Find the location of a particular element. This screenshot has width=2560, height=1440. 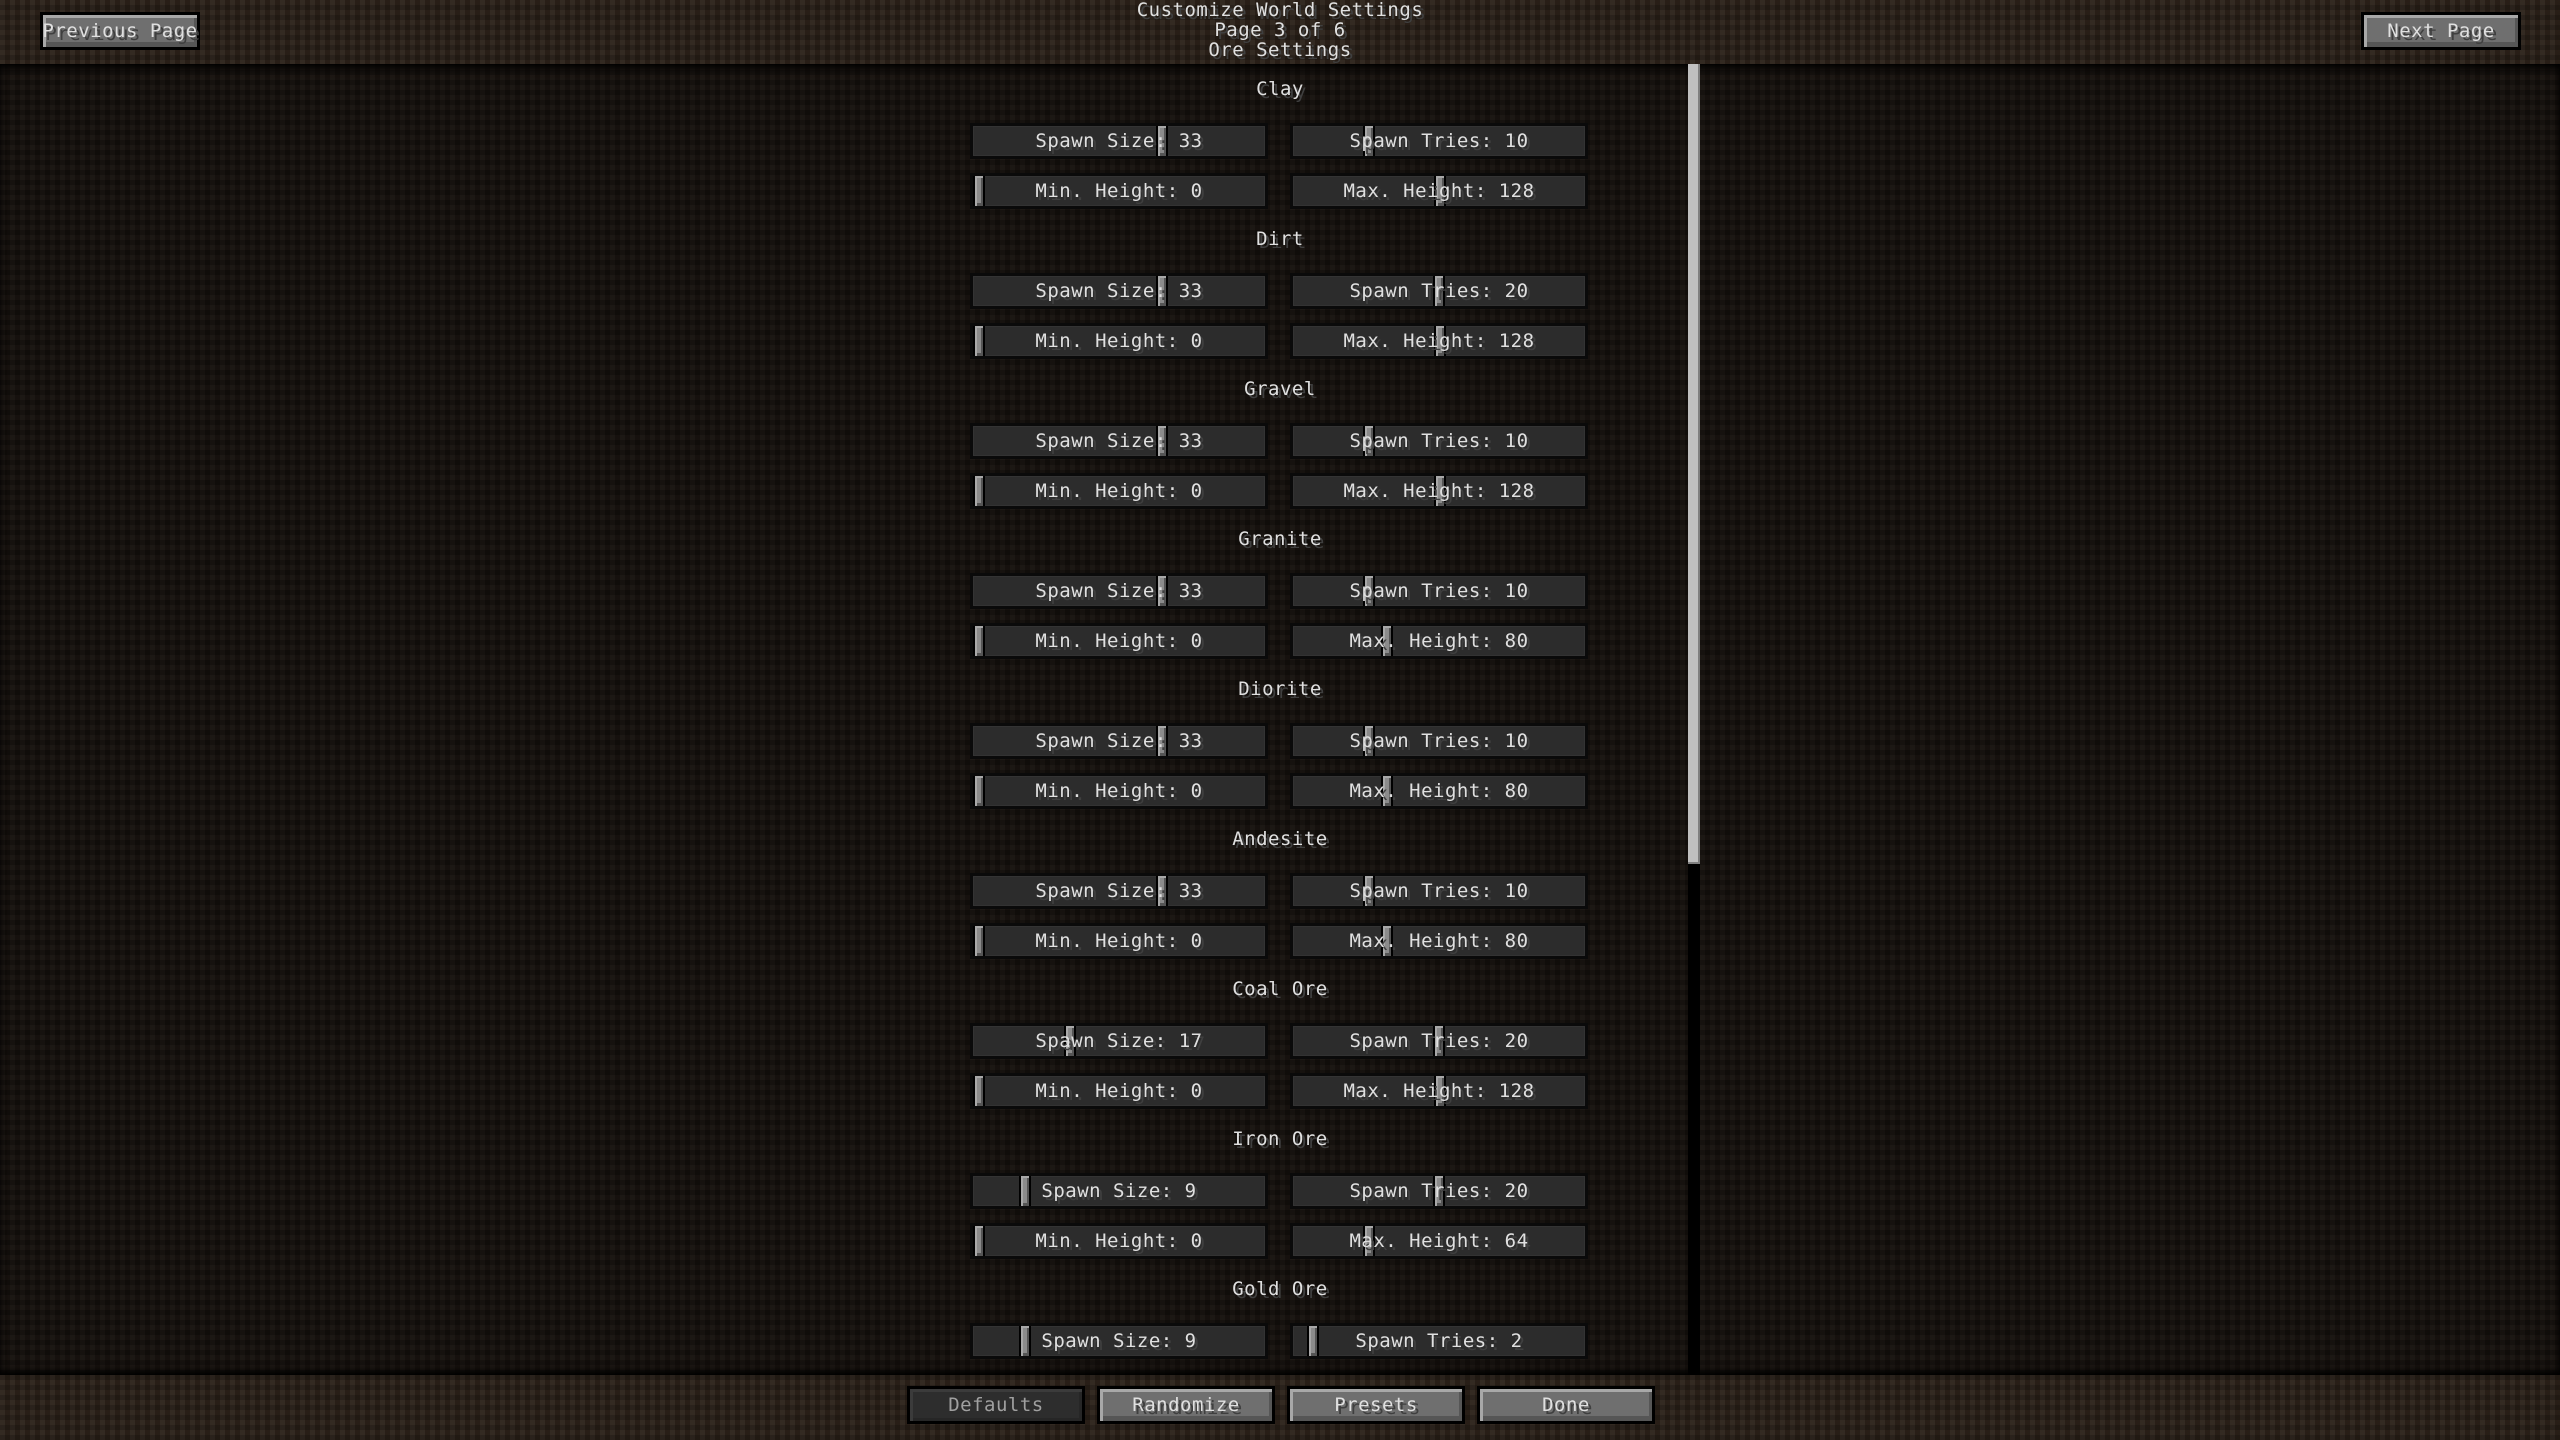

section-title: Gravel is located at coordinates (1280, 389).